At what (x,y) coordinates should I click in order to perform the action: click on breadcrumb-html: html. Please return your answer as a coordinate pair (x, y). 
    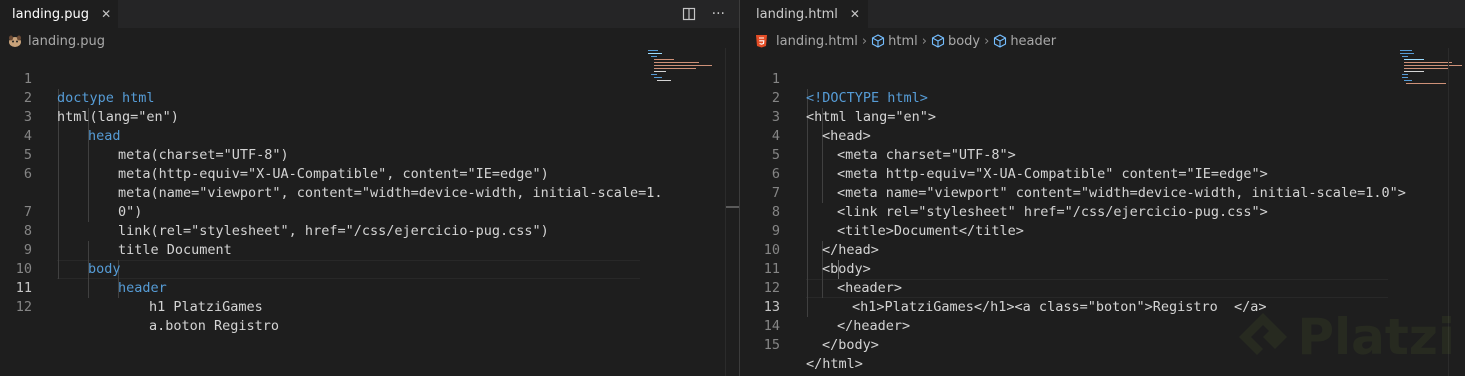
    Looking at the image, I should click on (903, 41).